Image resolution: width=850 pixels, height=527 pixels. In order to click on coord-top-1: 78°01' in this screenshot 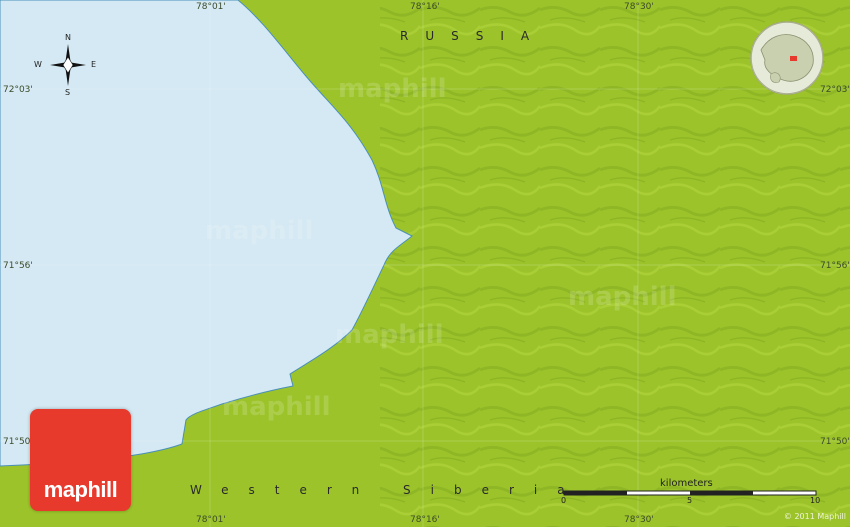, I will do `click(211, 7)`.